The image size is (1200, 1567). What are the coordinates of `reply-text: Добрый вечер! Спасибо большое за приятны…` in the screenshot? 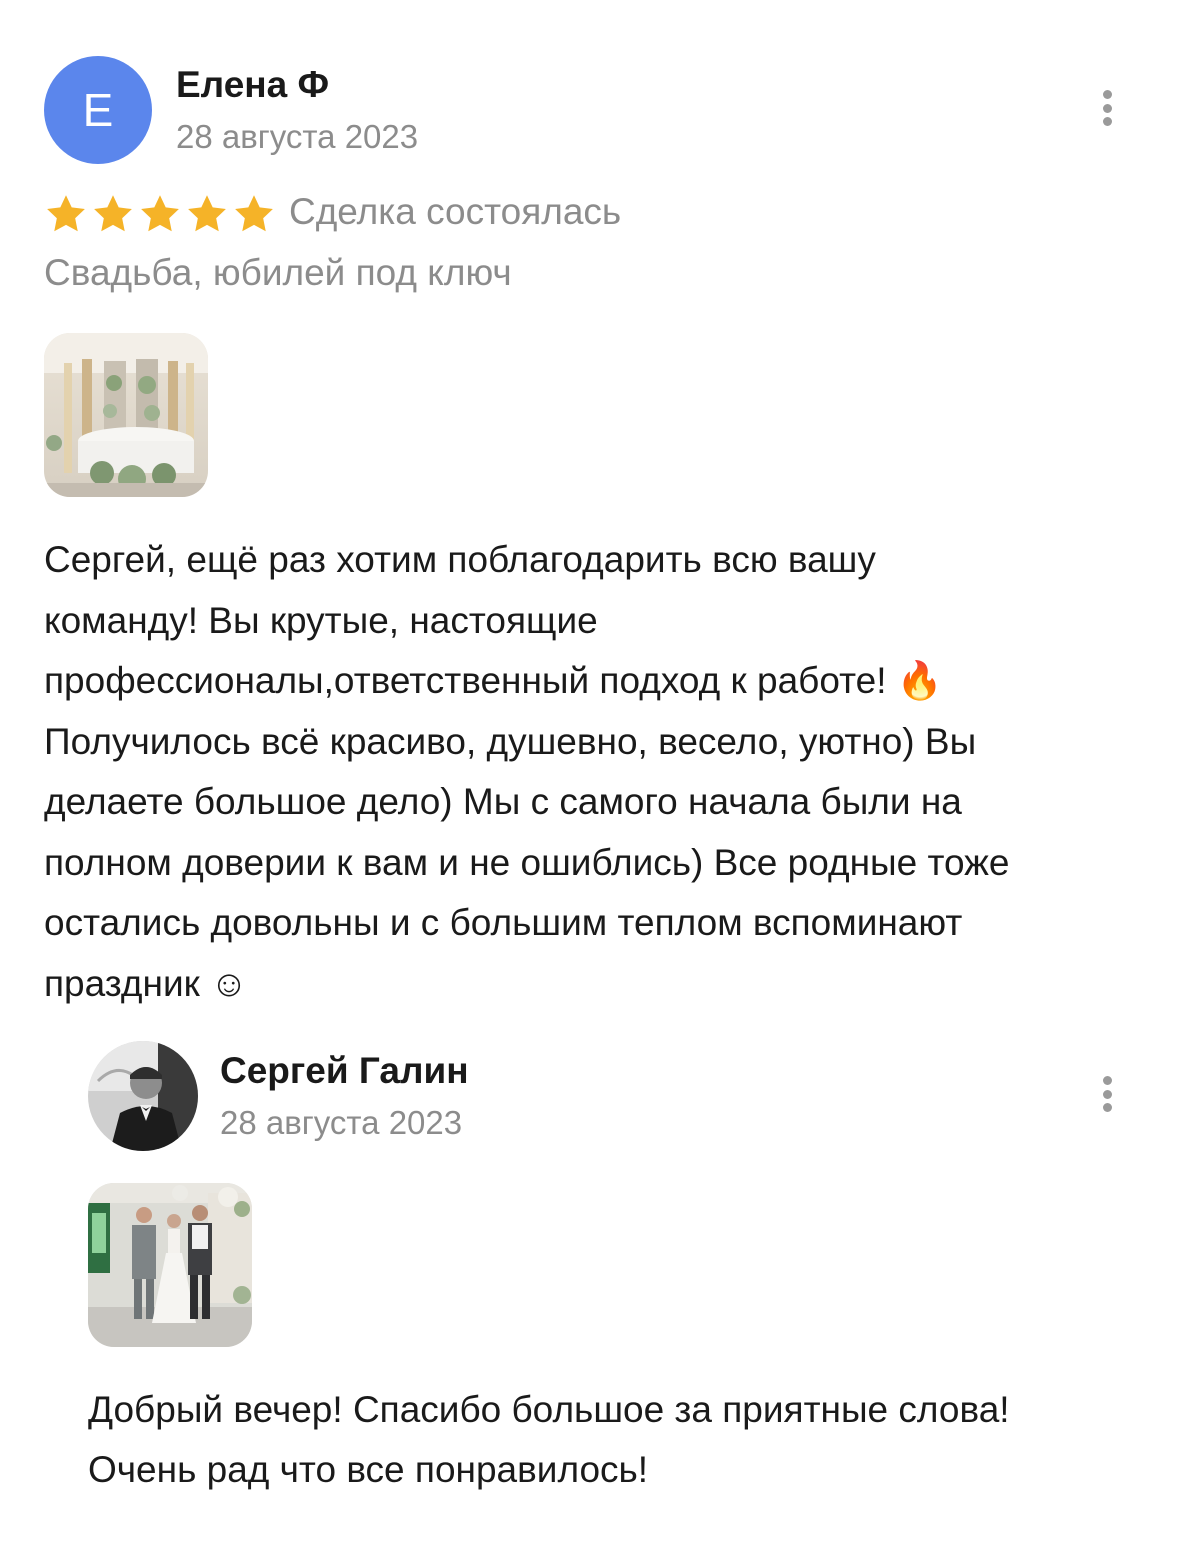 It's located at (549, 1439).